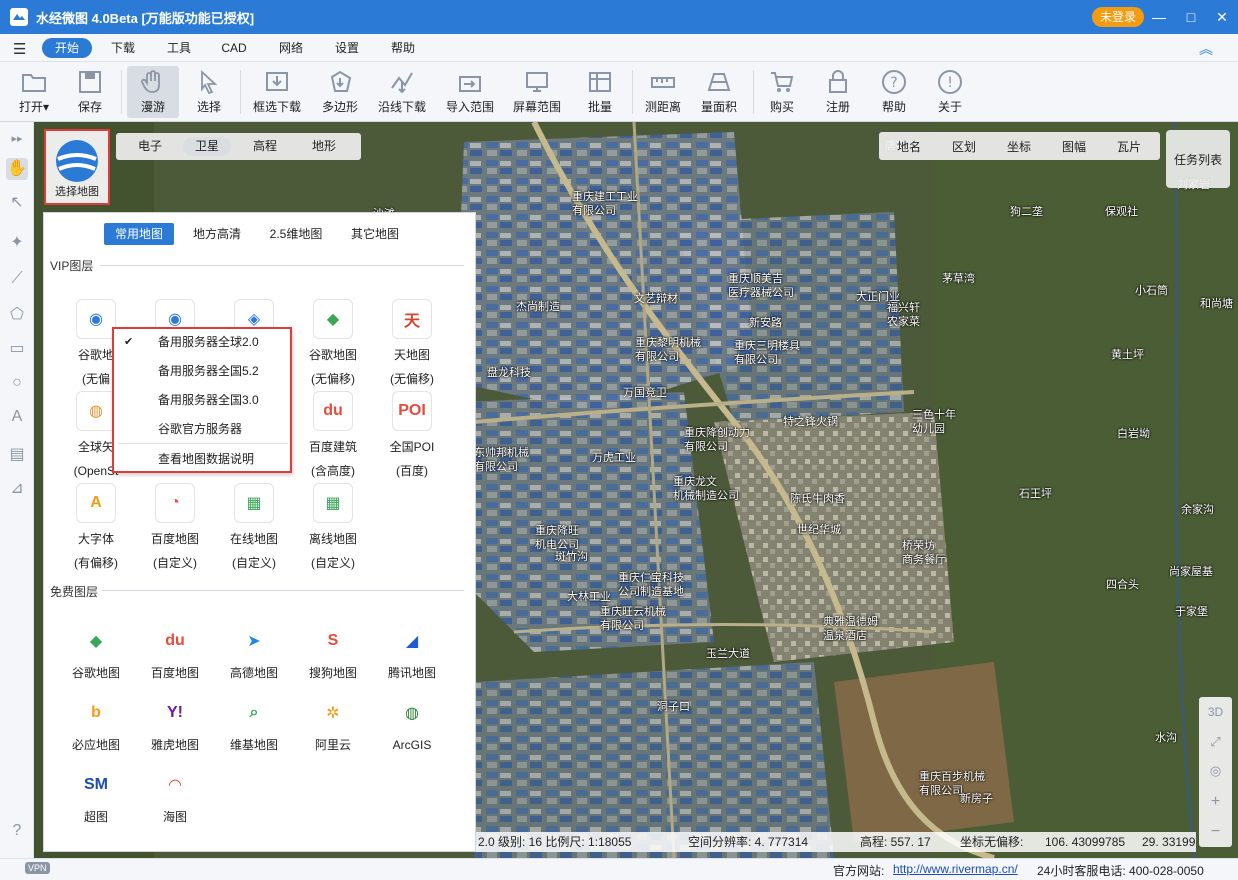 This screenshot has height=880, width=1238. Describe the element at coordinates (412, 437) in the screenshot. I see `vip-layer-item: POI 全国POI (百度)` at that location.